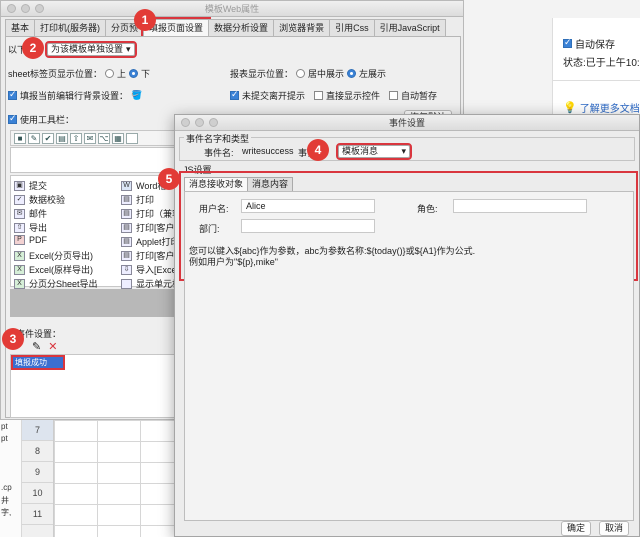  I want to click on maximize-window-button, so click(39, 8).